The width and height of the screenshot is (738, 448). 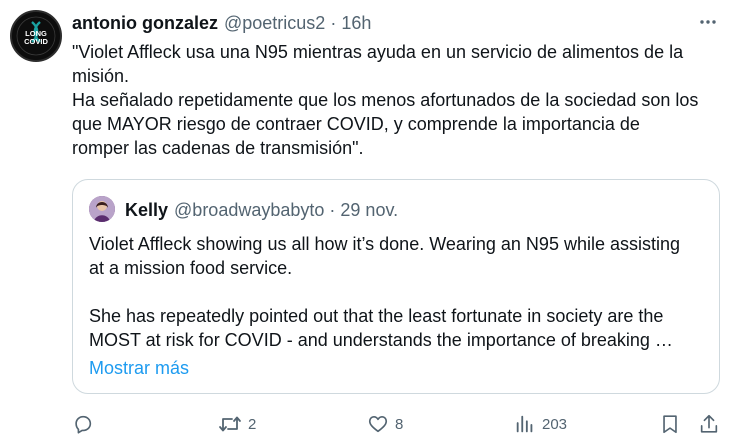 What do you see at coordinates (147, 210) in the screenshot?
I see `quote-author-name: Kelly` at bounding box center [147, 210].